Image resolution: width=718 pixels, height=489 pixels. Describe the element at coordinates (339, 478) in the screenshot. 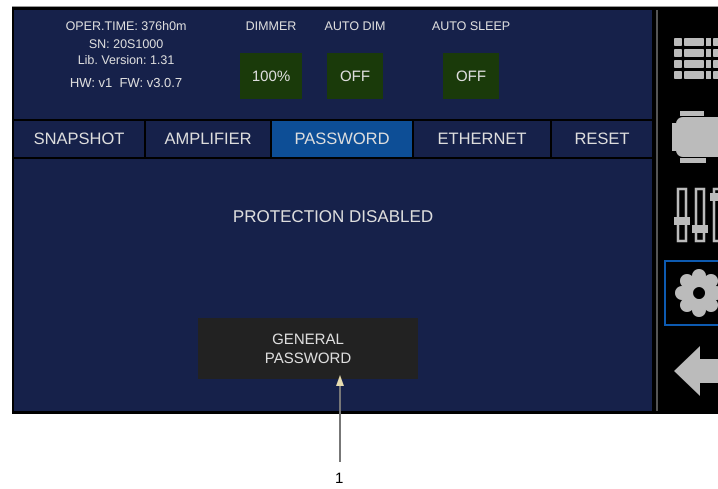

I see `callout-number: 1` at that location.